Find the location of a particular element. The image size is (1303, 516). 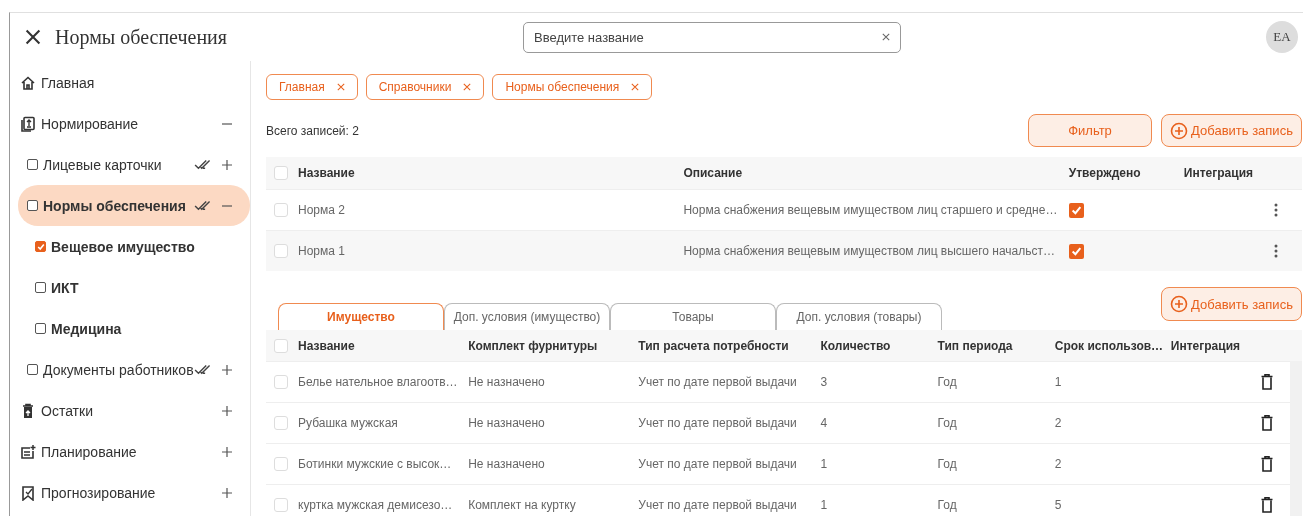

trash-icon is located at coordinates (28, 410).